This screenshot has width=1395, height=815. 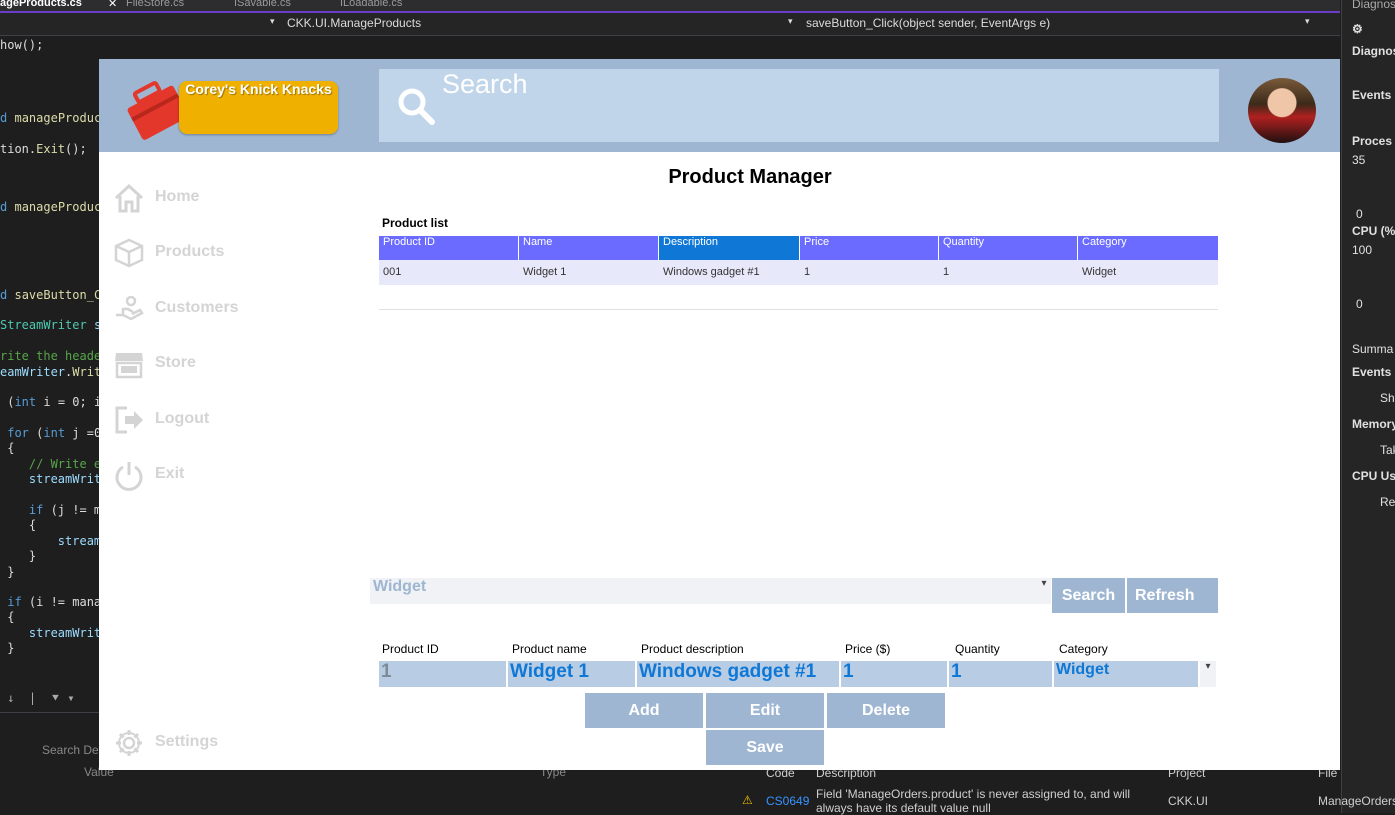 What do you see at coordinates (213, 309) in the screenshot?
I see `nav-customers: Customers` at bounding box center [213, 309].